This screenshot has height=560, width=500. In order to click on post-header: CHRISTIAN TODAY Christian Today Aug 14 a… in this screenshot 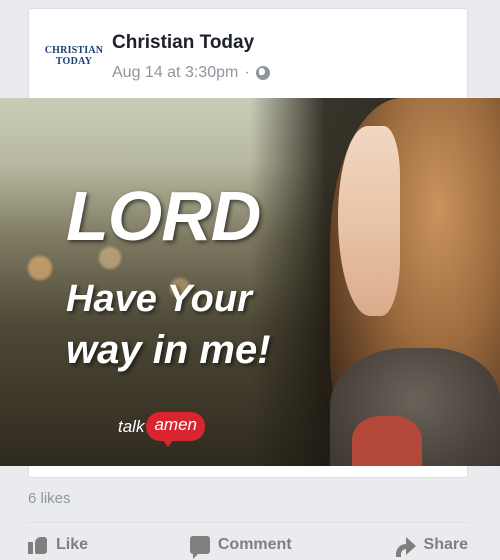, I will do `click(264, 55)`.